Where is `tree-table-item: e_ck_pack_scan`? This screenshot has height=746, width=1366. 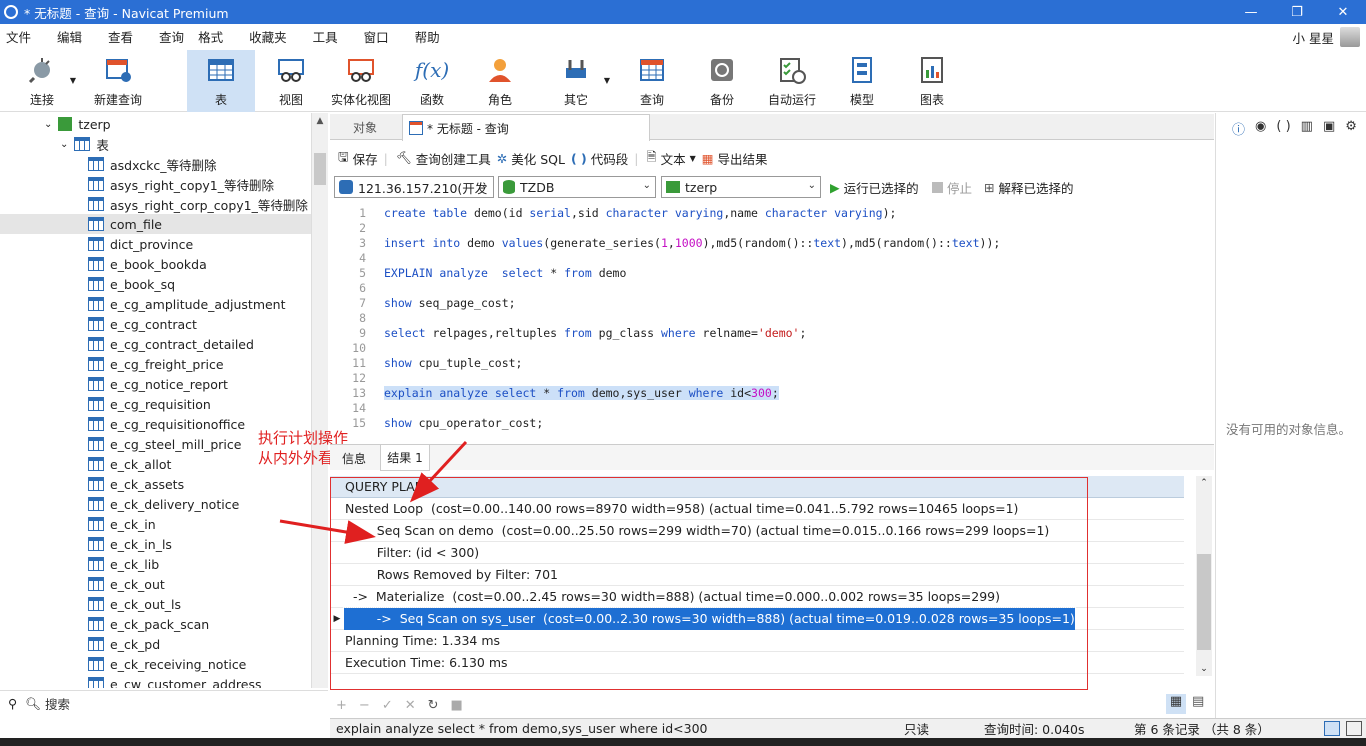
tree-table-item: e_ck_pack_scan is located at coordinates (155, 624).